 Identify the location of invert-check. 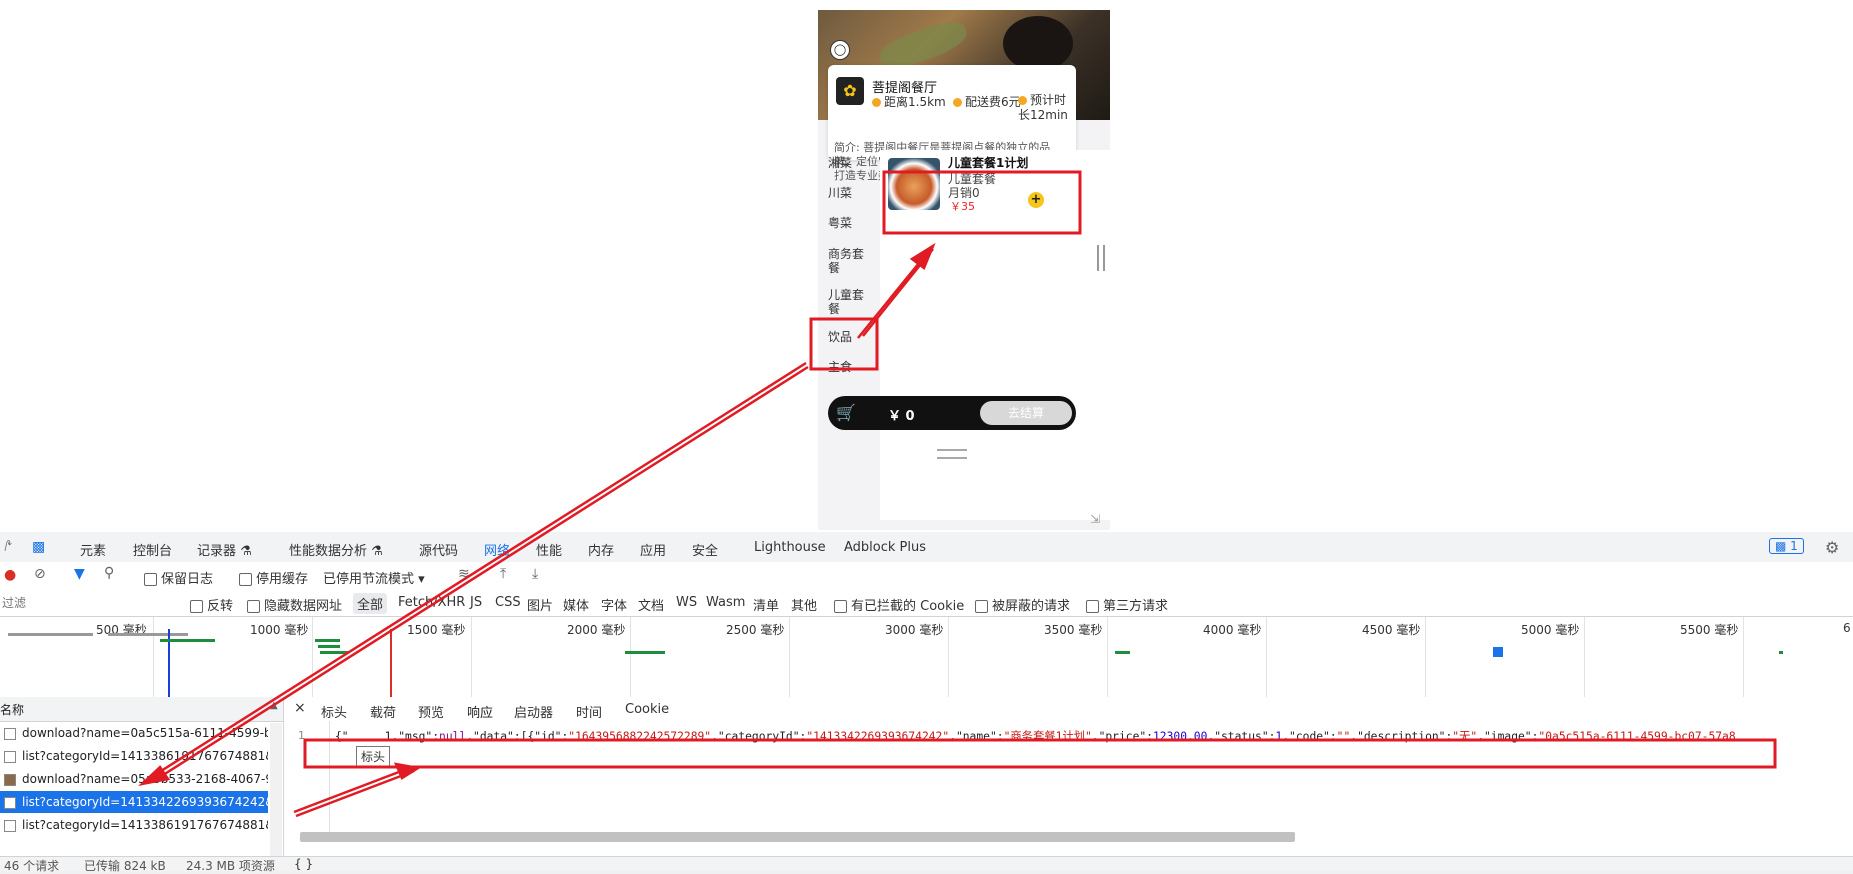
(196, 606).